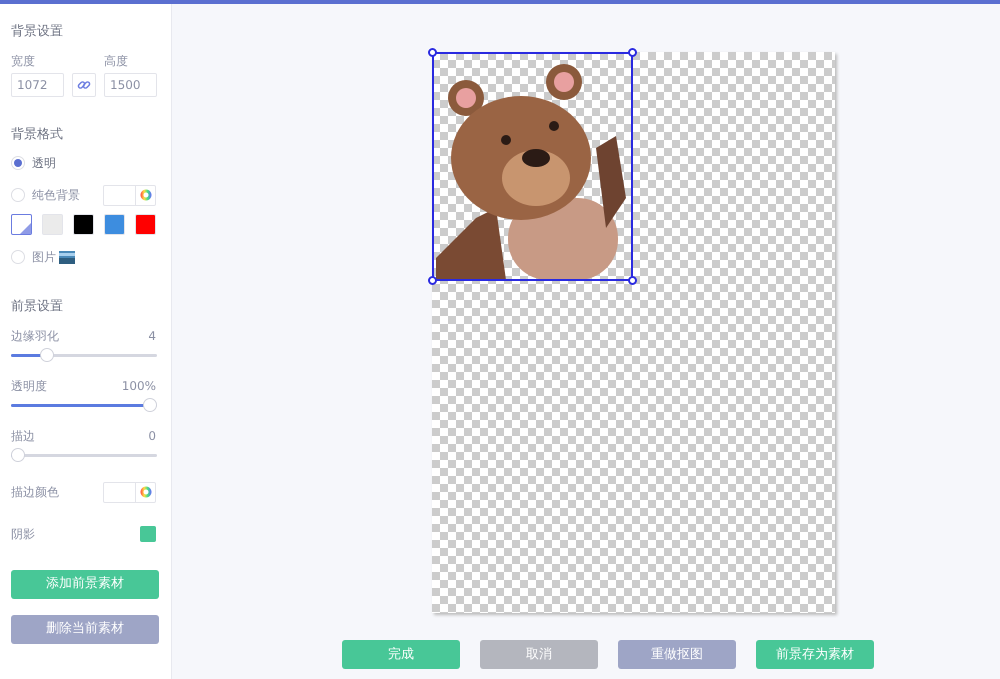  Describe the element at coordinates (148, 534) in the screenshot. I see `shadow-toggle` at that location.